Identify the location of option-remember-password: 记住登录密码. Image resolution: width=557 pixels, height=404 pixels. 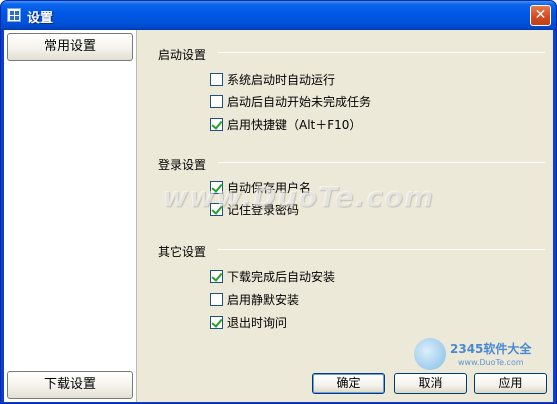
(254, 209).